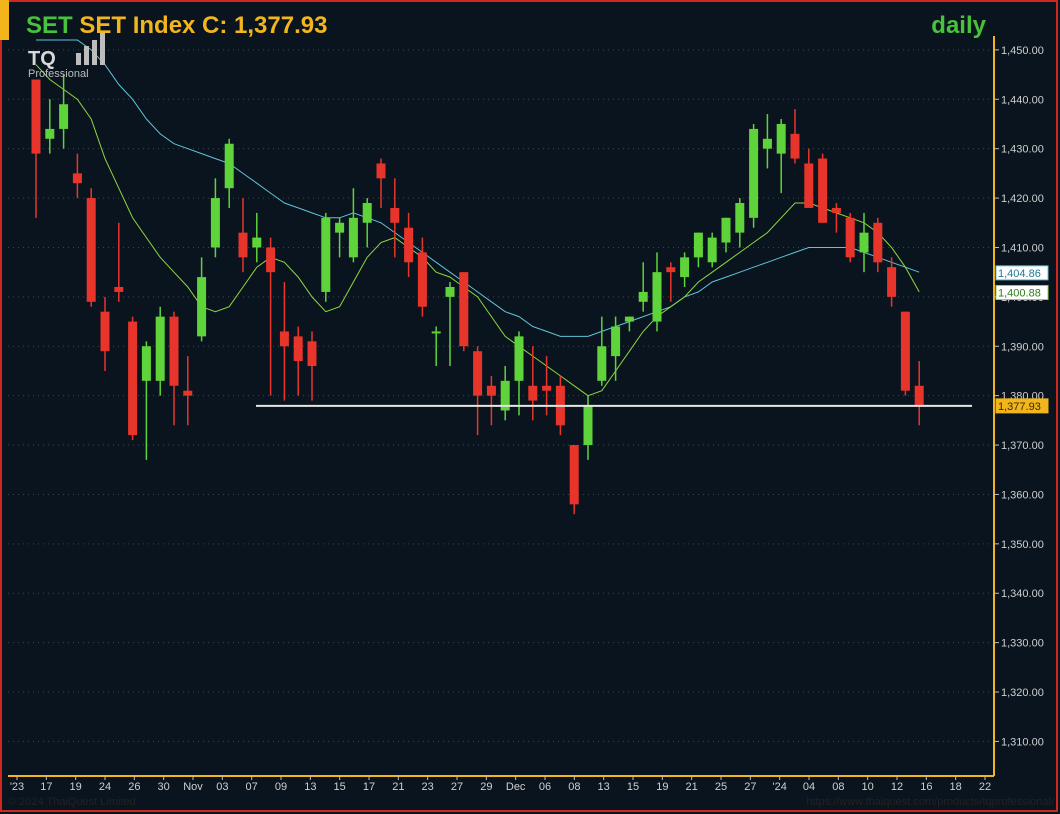  I want to click on period-label: daily, so click(958, 25).